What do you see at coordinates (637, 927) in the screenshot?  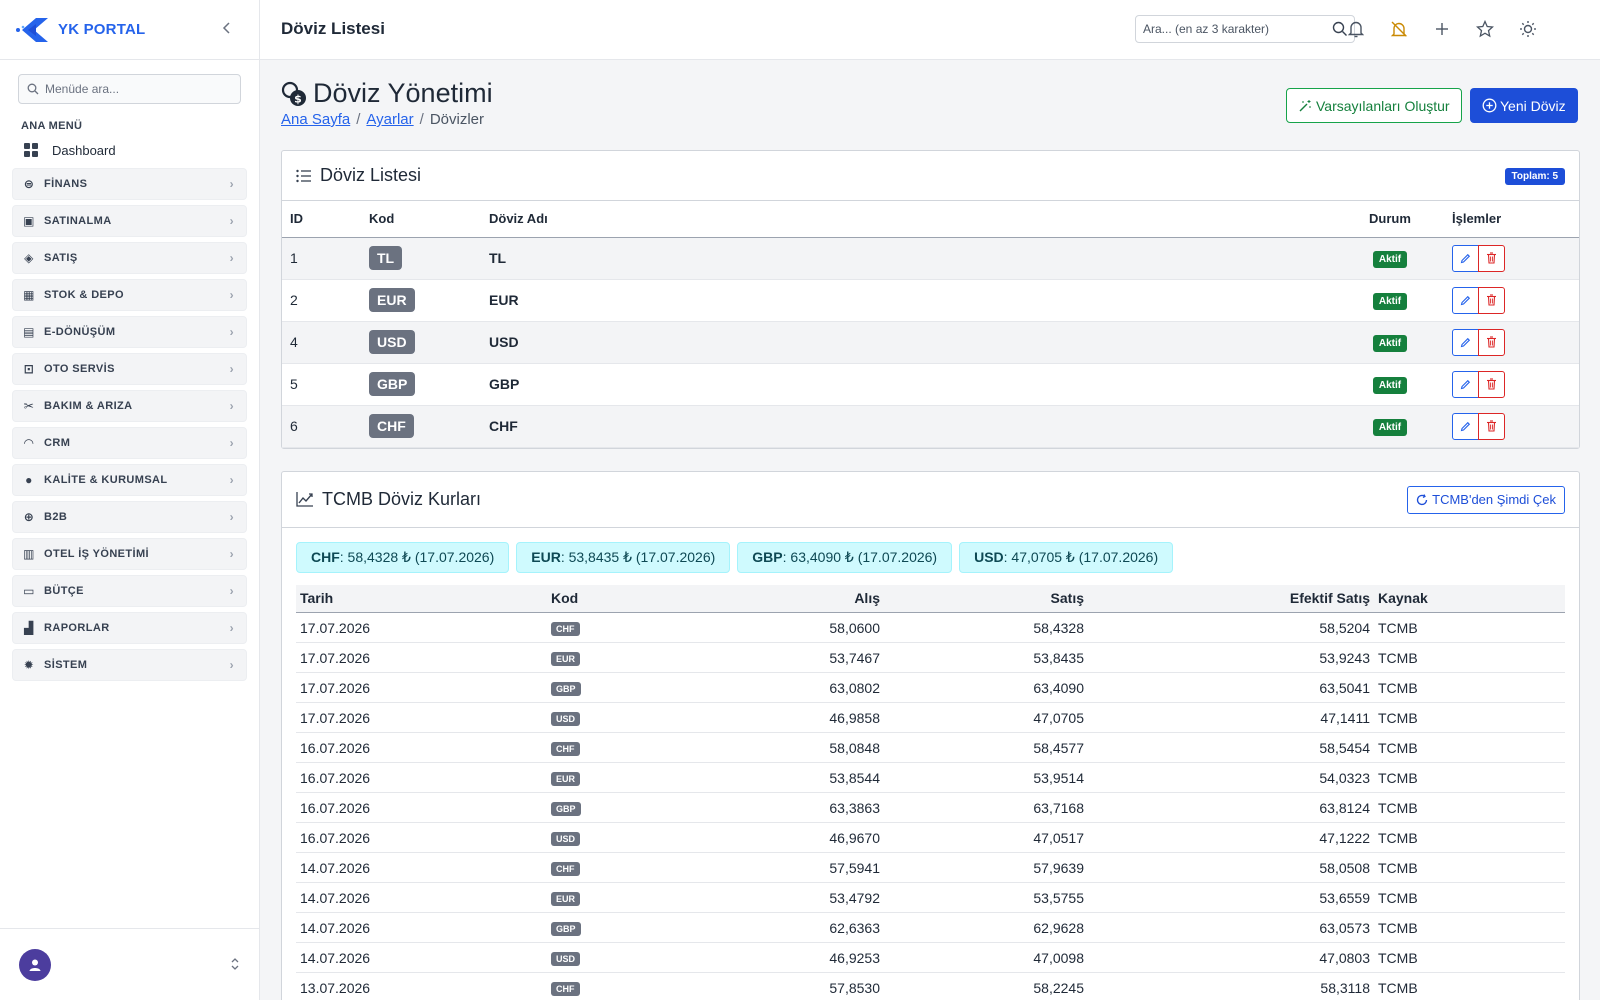 I see `cell-code: GBP` at bounding box center [637, 927].